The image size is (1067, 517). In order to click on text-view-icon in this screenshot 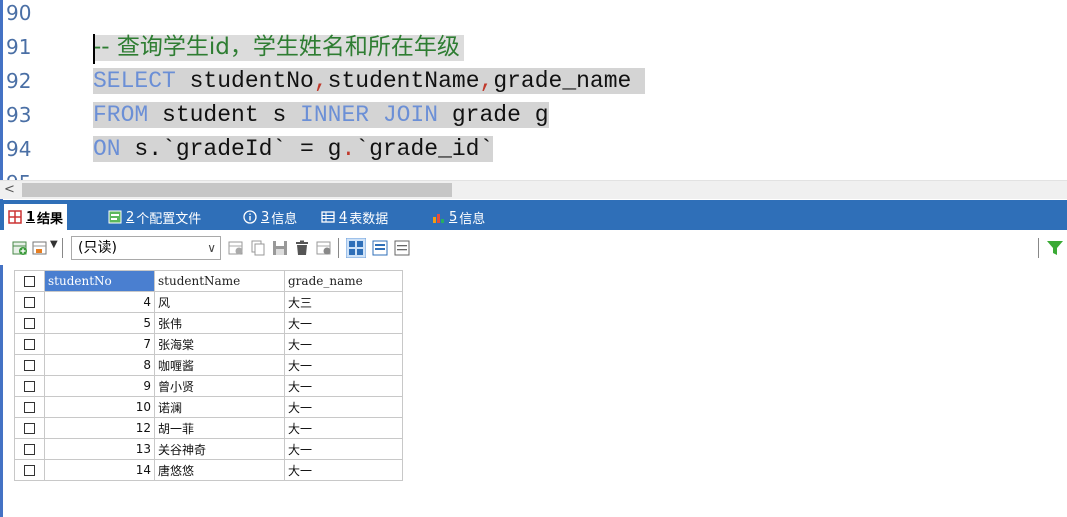, I will do `click(402, 248)`.